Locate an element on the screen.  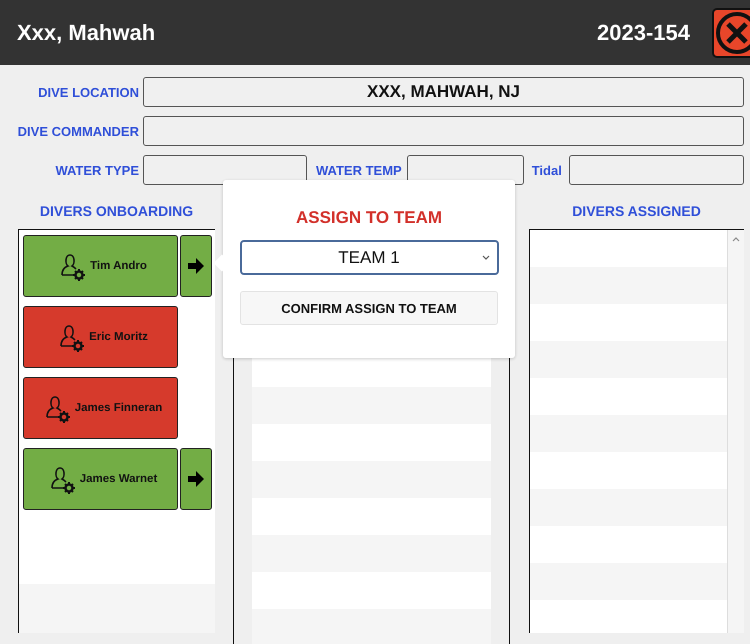
close-icon is located at coordinates (732, 32).